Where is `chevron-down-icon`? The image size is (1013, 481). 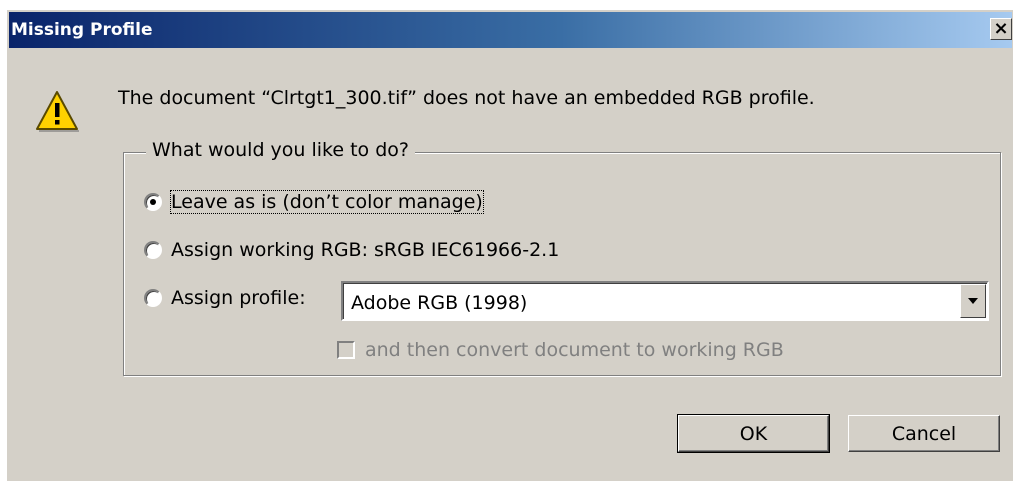
chevron-down-icon is located at coordinates (973, 301).